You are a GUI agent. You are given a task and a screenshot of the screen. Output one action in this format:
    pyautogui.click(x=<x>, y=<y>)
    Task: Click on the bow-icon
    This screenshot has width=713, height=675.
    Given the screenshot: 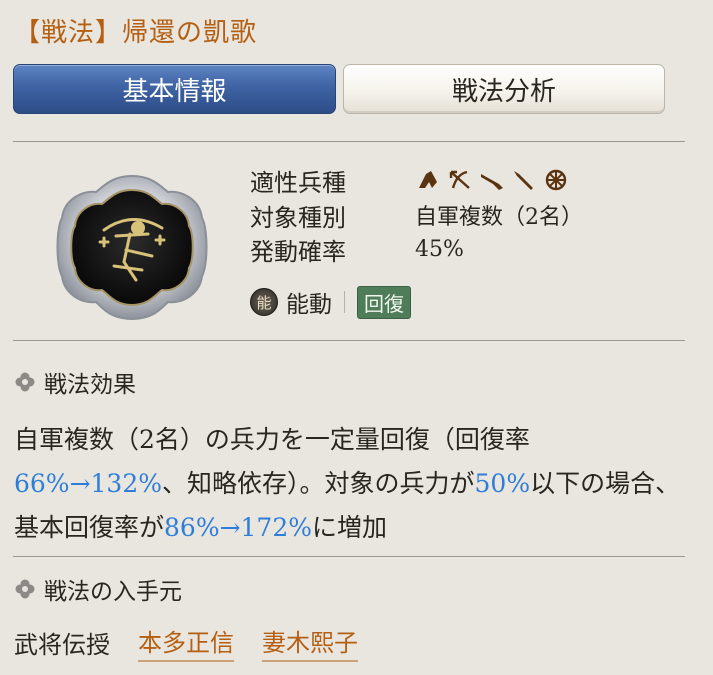 What is the action you would take?
    pyautogui.click(x=459, y=179)
    